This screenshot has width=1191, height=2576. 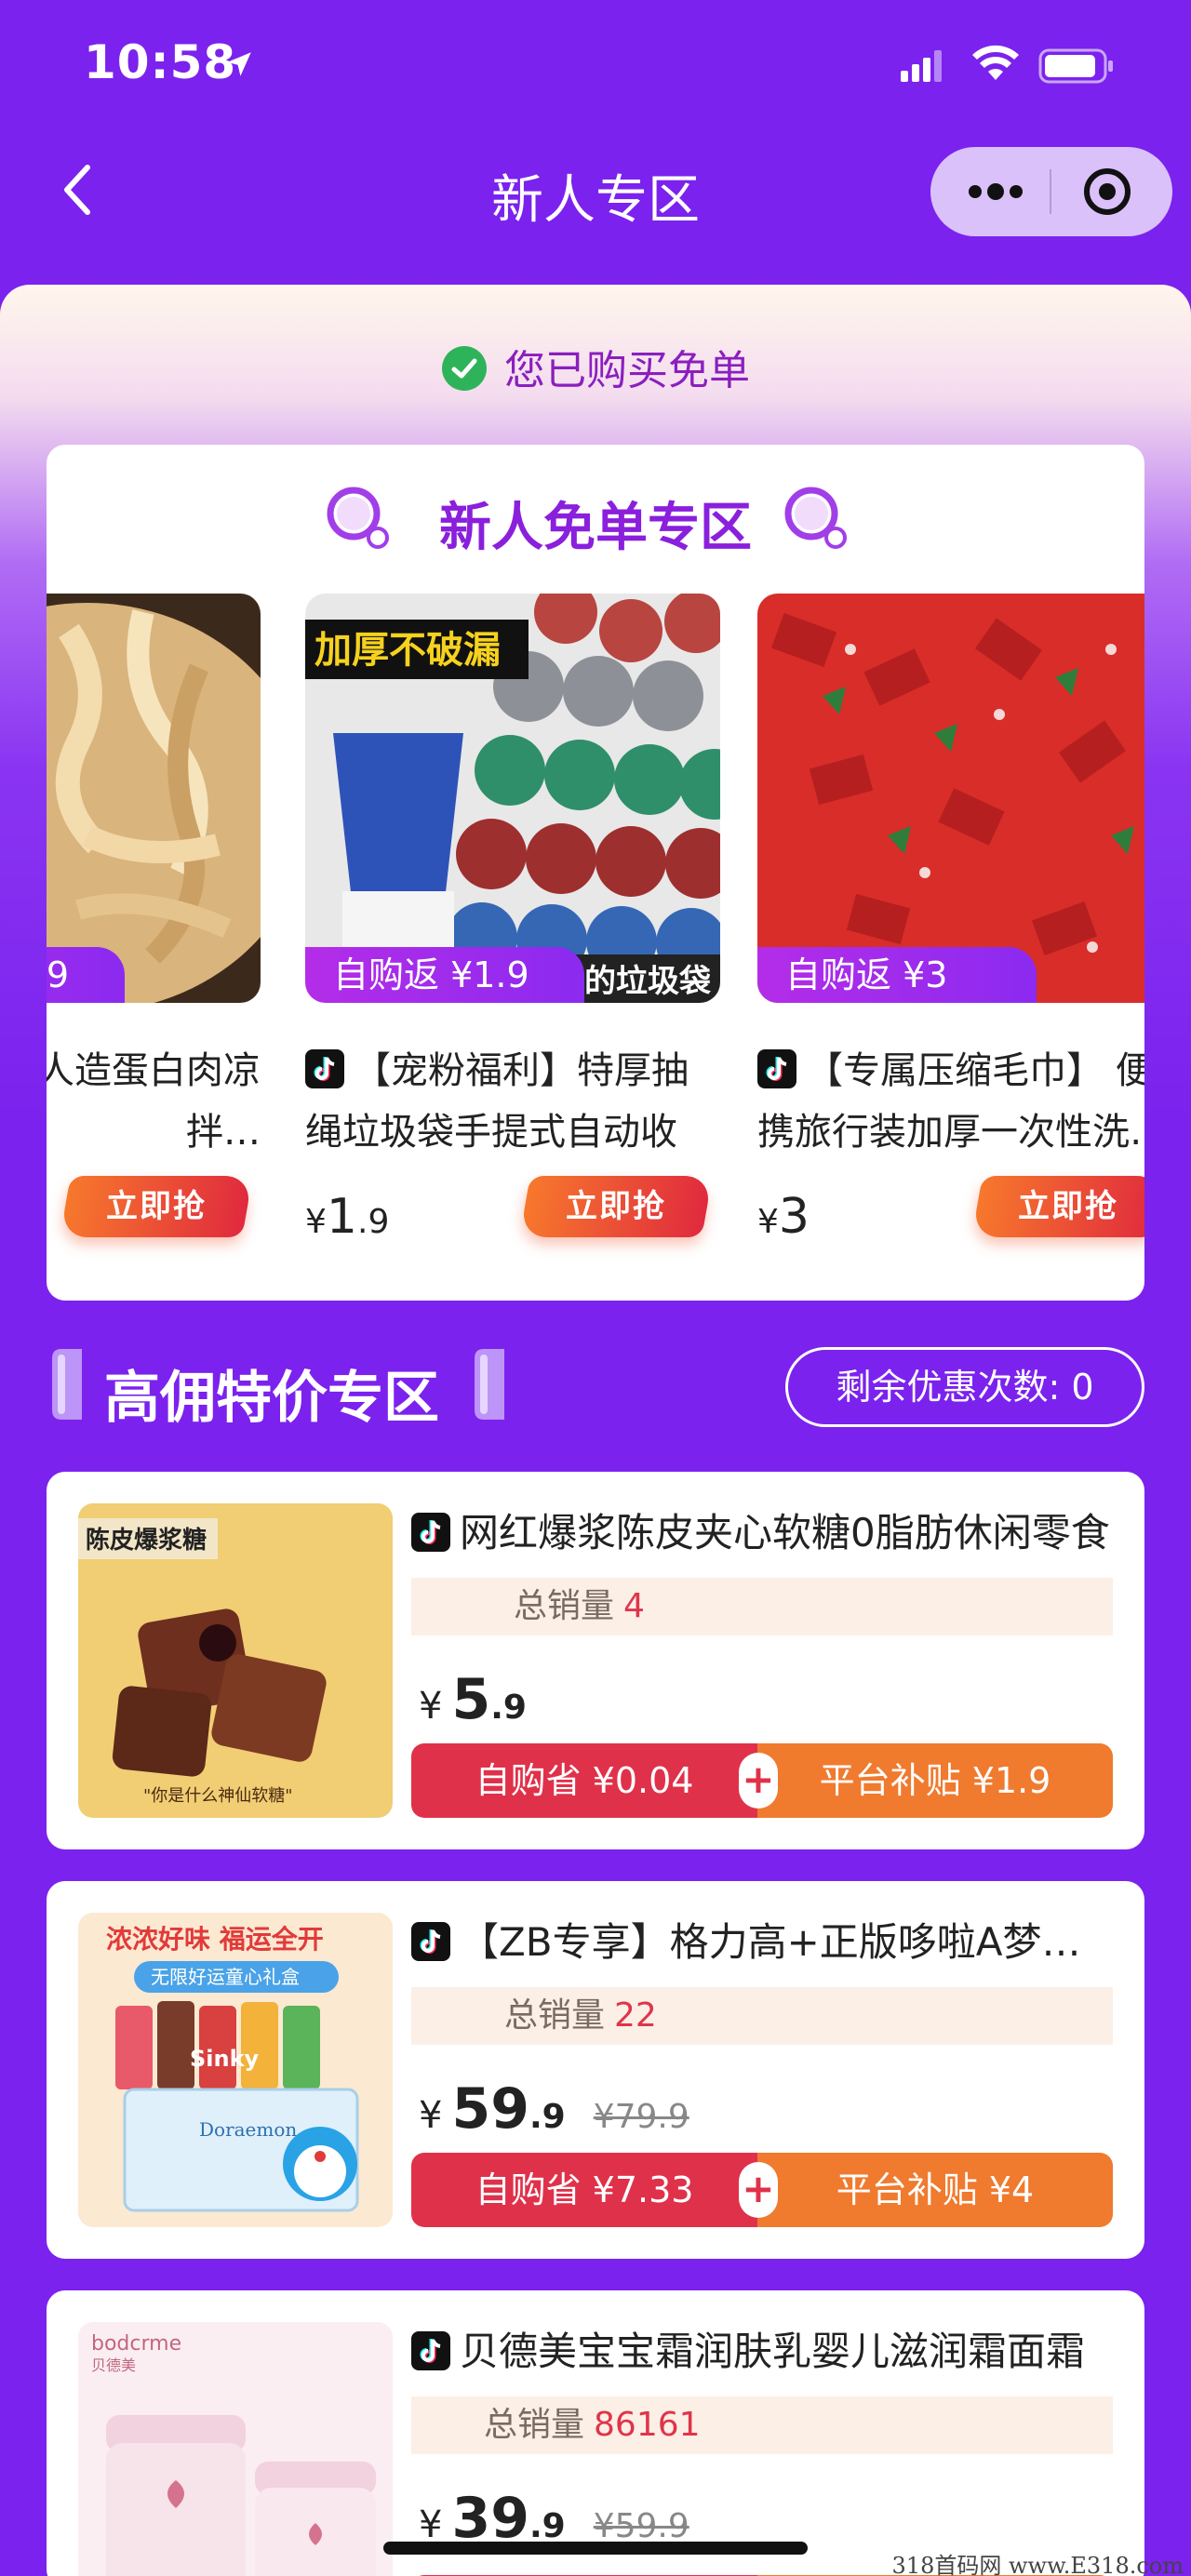 I want to click on product-image: 加厚不破漏 的垃圾袋, so click(x=512, y=798).